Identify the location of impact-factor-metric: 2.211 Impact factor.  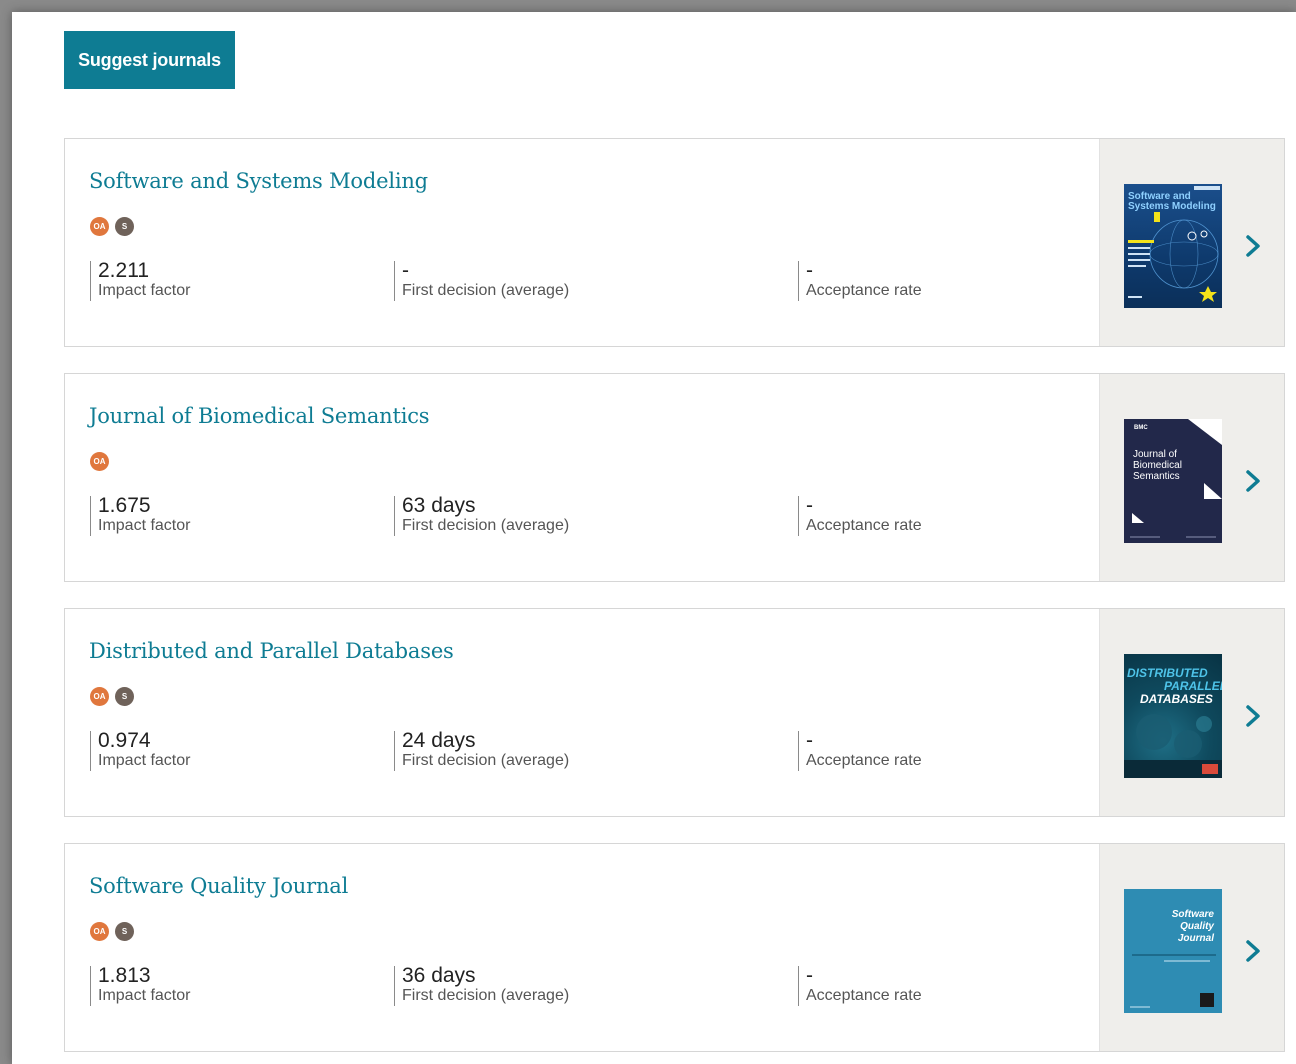
(140, 280).